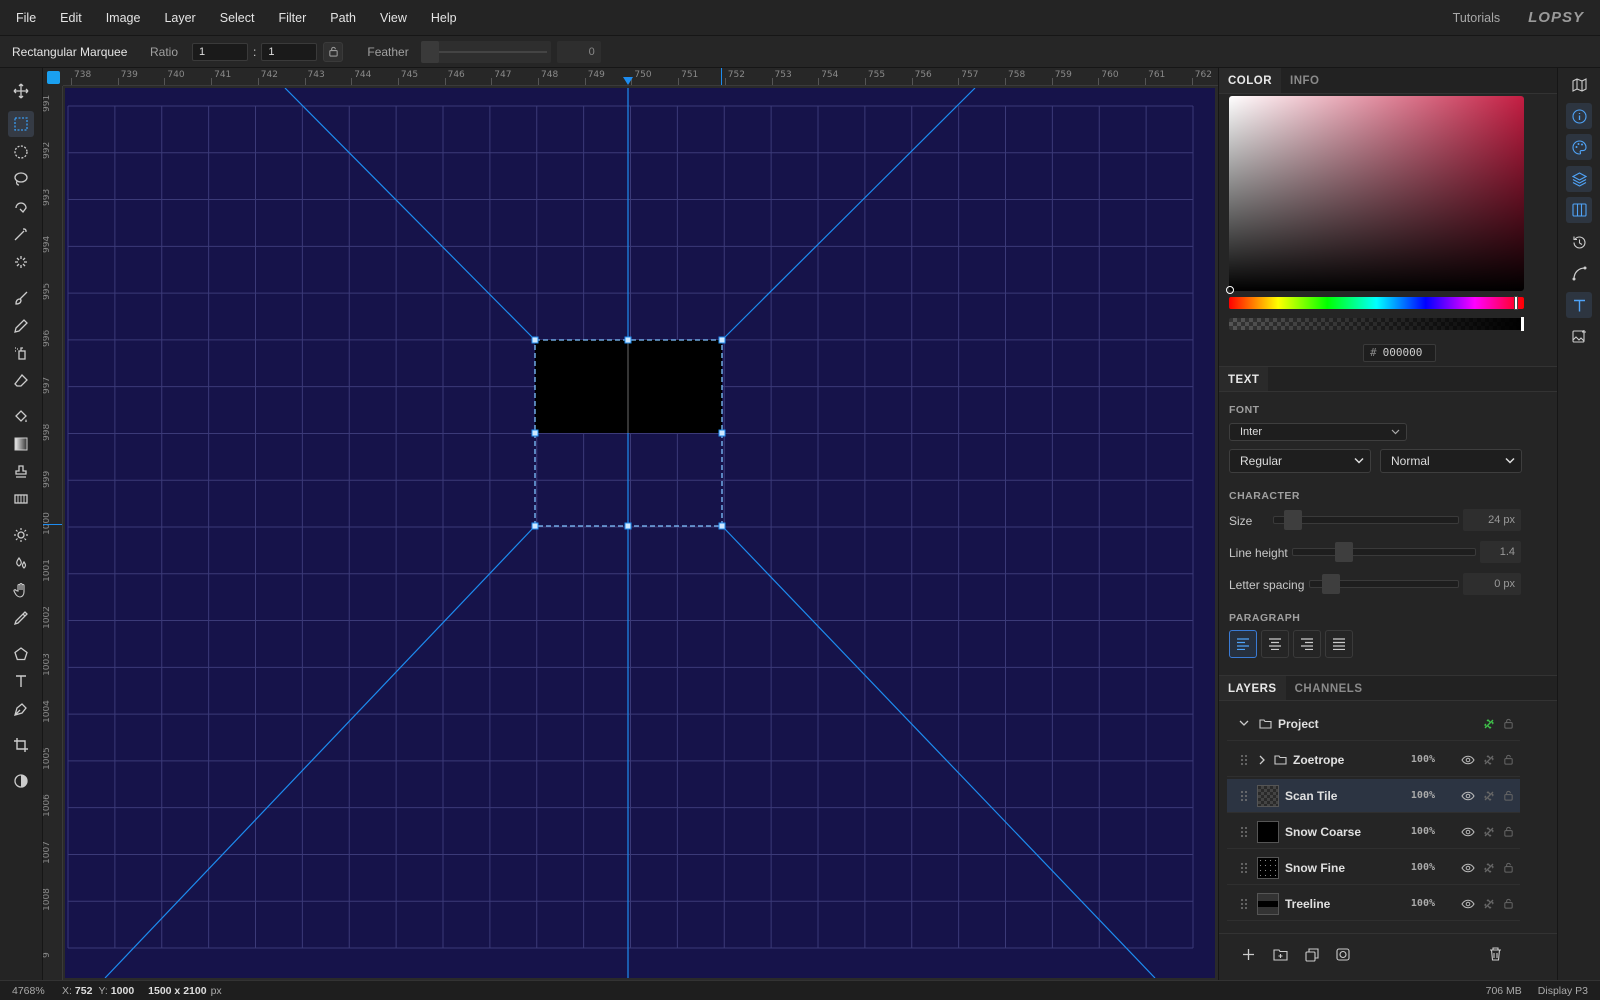 The image size is (1600, 1000). Describe the element at coordinates (1248, 954) in the screenshot. I see `add-layer-icon` at that location.